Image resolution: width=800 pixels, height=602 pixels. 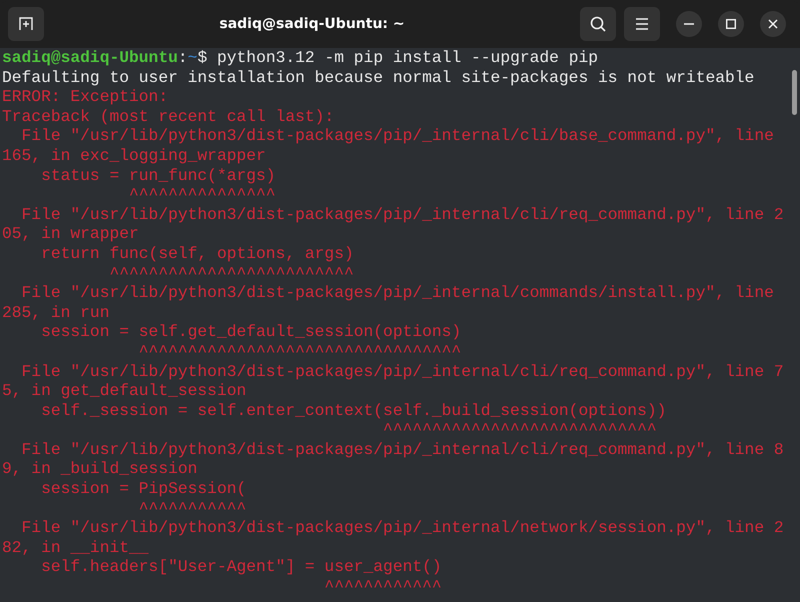 I want to click on new-tab-icon, so click(x=26, y=24).